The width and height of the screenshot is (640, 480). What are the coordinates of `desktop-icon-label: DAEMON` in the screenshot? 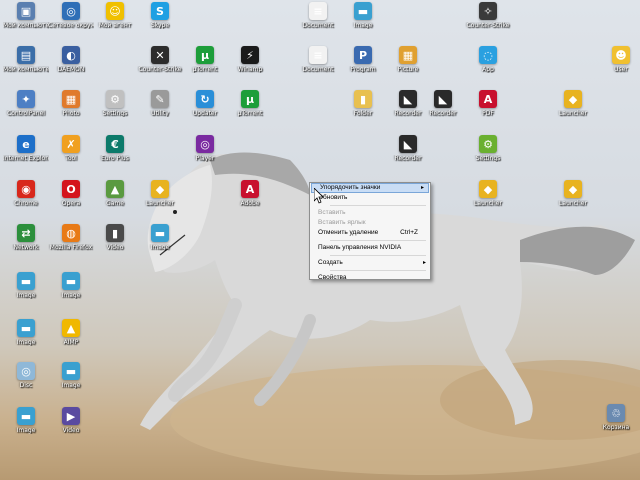 It's located at (71, 69).